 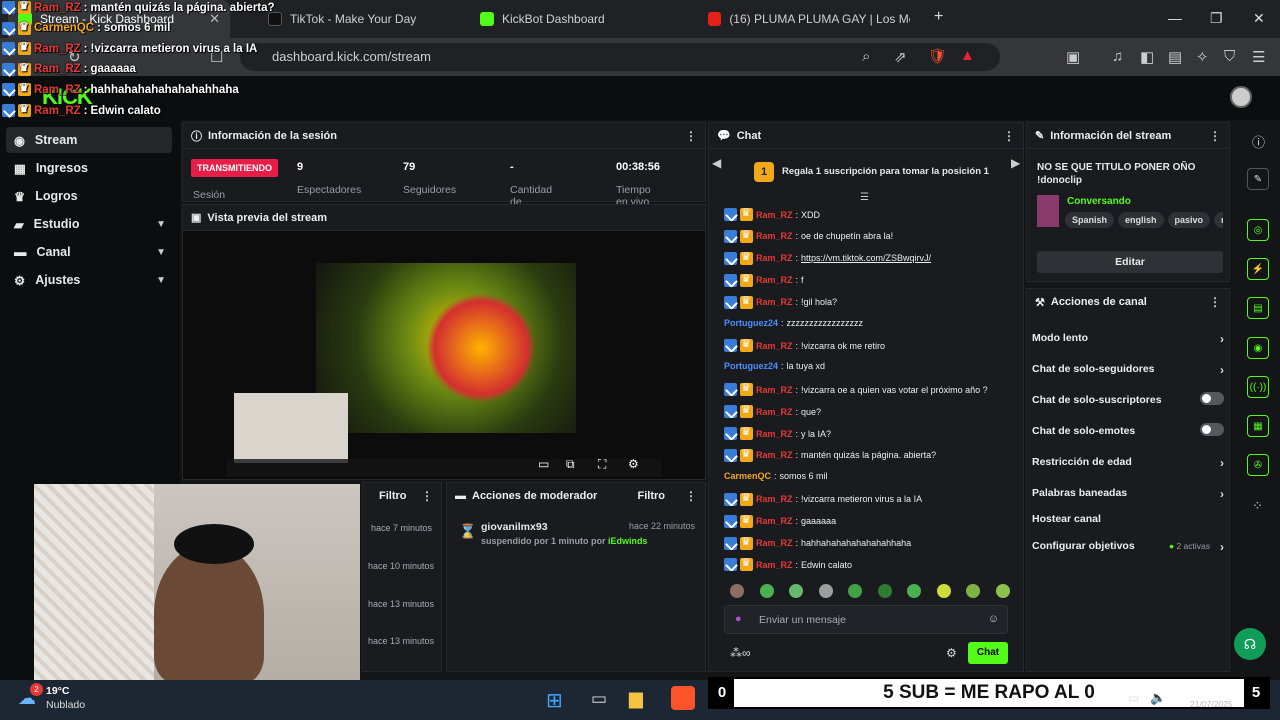 I want to click on media-icon: ♫, so click(x=1117, y=56).